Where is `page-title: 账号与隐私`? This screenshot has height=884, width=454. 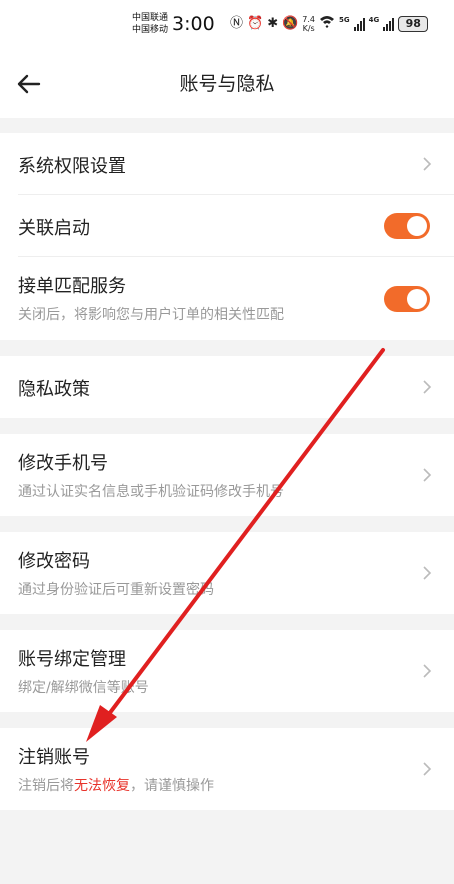 page-title: 账号与隐私 is located at coordinates (227, 84).